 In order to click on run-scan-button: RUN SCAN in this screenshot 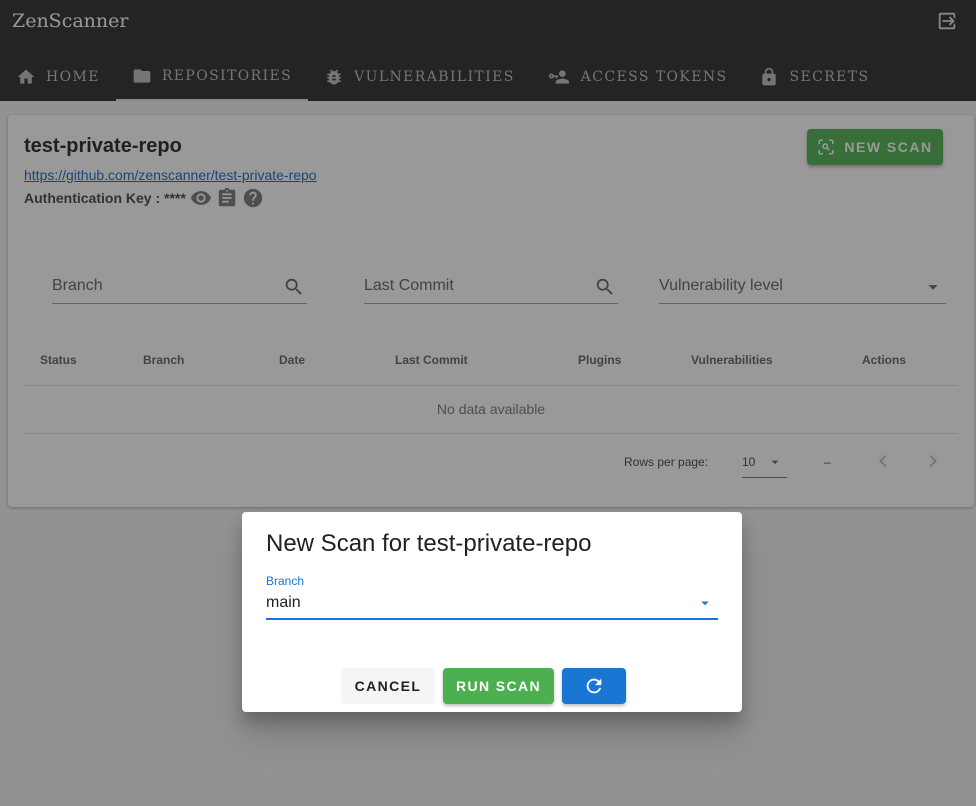, I will do `click(498, 686)`.